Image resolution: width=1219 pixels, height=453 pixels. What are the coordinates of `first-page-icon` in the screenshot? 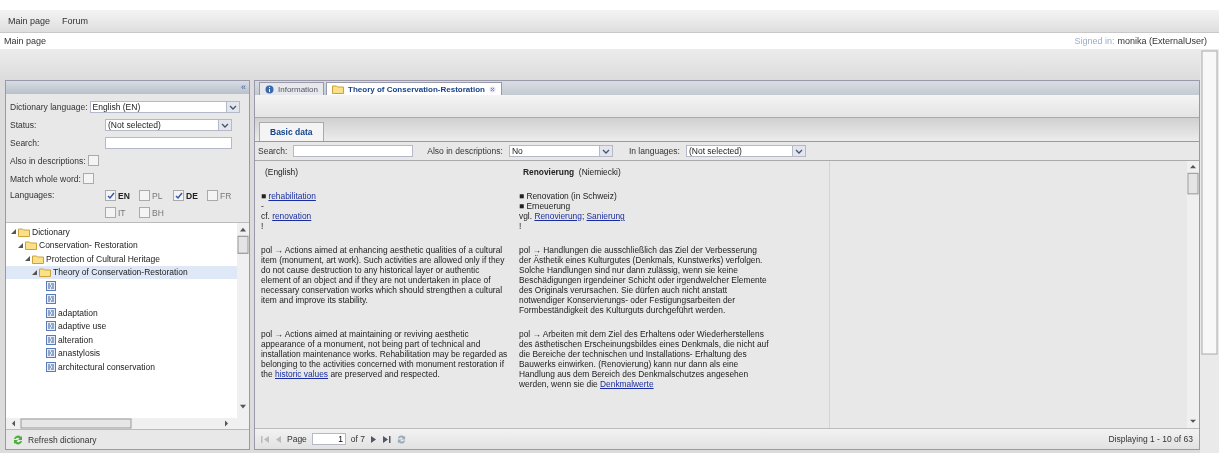 It's located at (265, 439).